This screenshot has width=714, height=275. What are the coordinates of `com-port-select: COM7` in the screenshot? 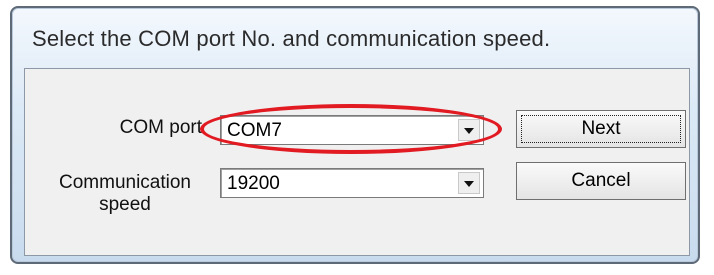 It's located at (352, 130).